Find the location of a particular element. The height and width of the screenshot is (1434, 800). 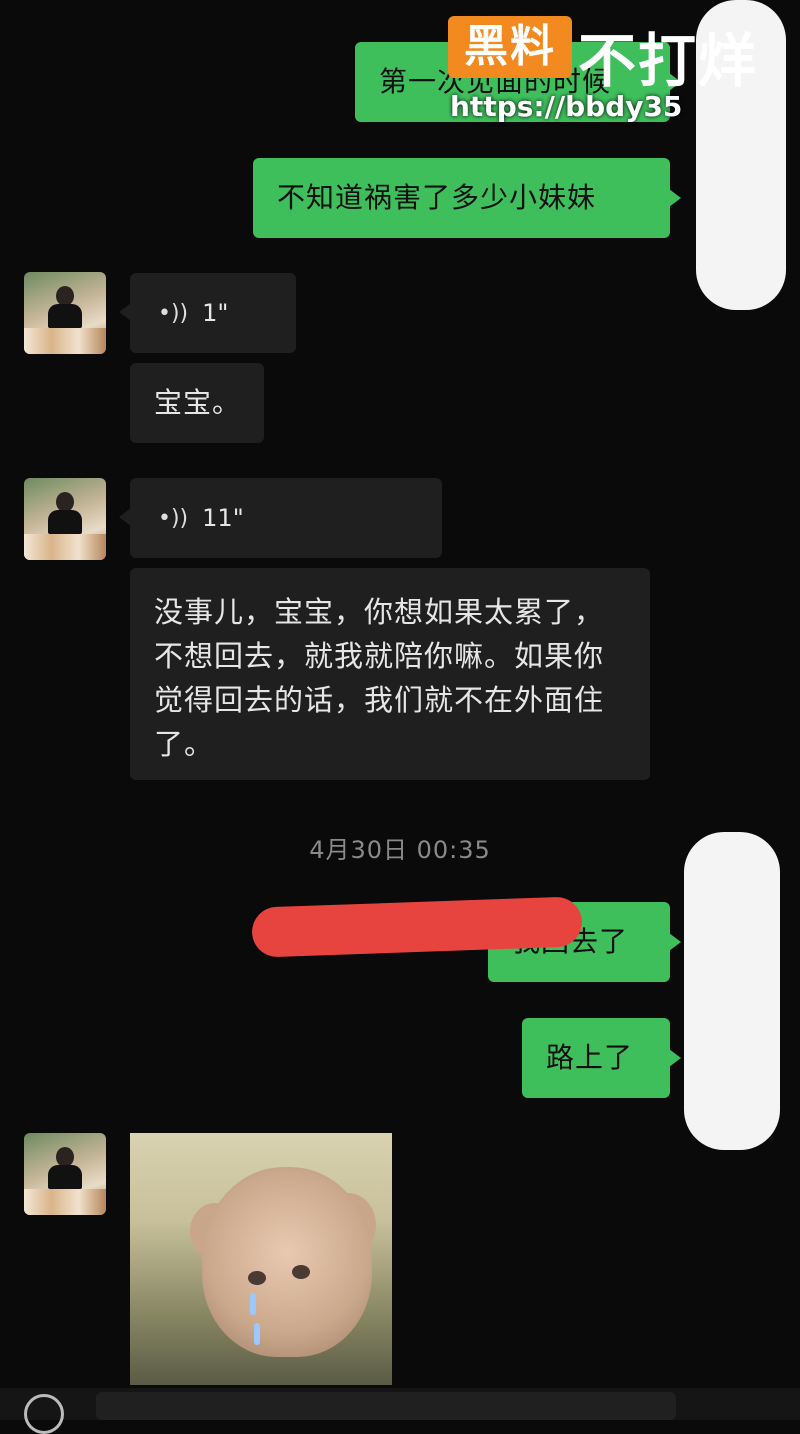

image-message is located at coordinates (261, 1259).